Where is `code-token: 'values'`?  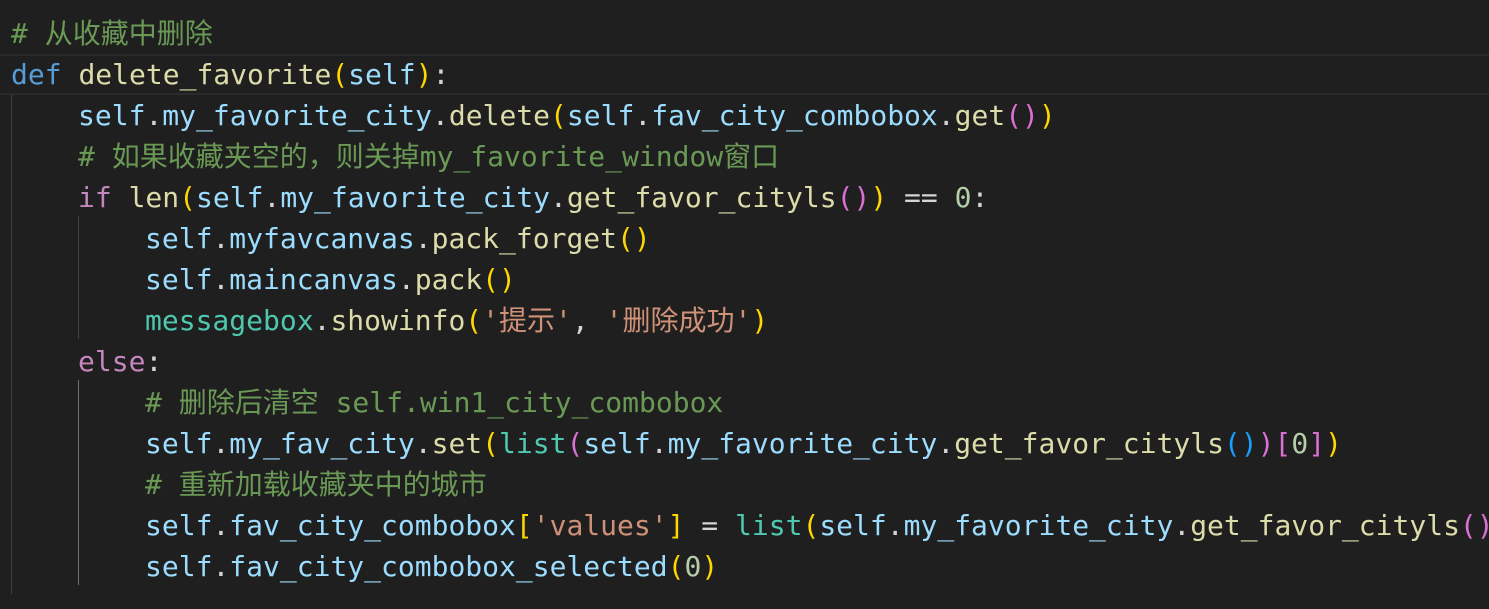
code-token: 'values' is located at coordinates (600, 525).